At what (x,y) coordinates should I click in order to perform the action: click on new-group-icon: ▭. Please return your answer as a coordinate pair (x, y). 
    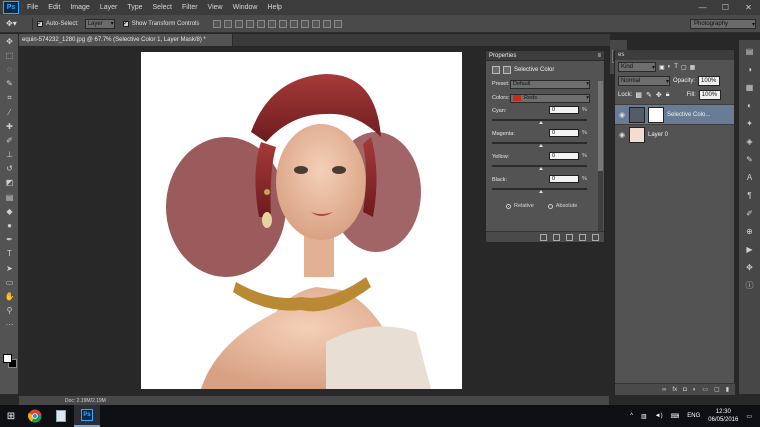
    Looking at the image, I should click on (705, 389).